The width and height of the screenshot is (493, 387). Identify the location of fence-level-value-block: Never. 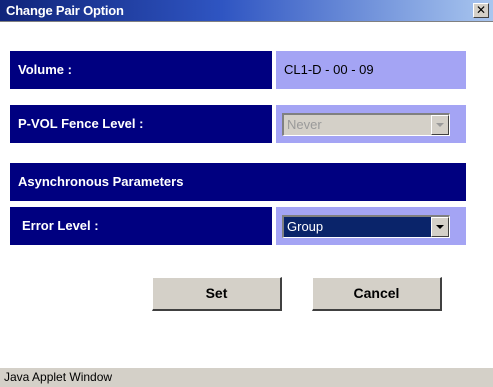
(371, 124).